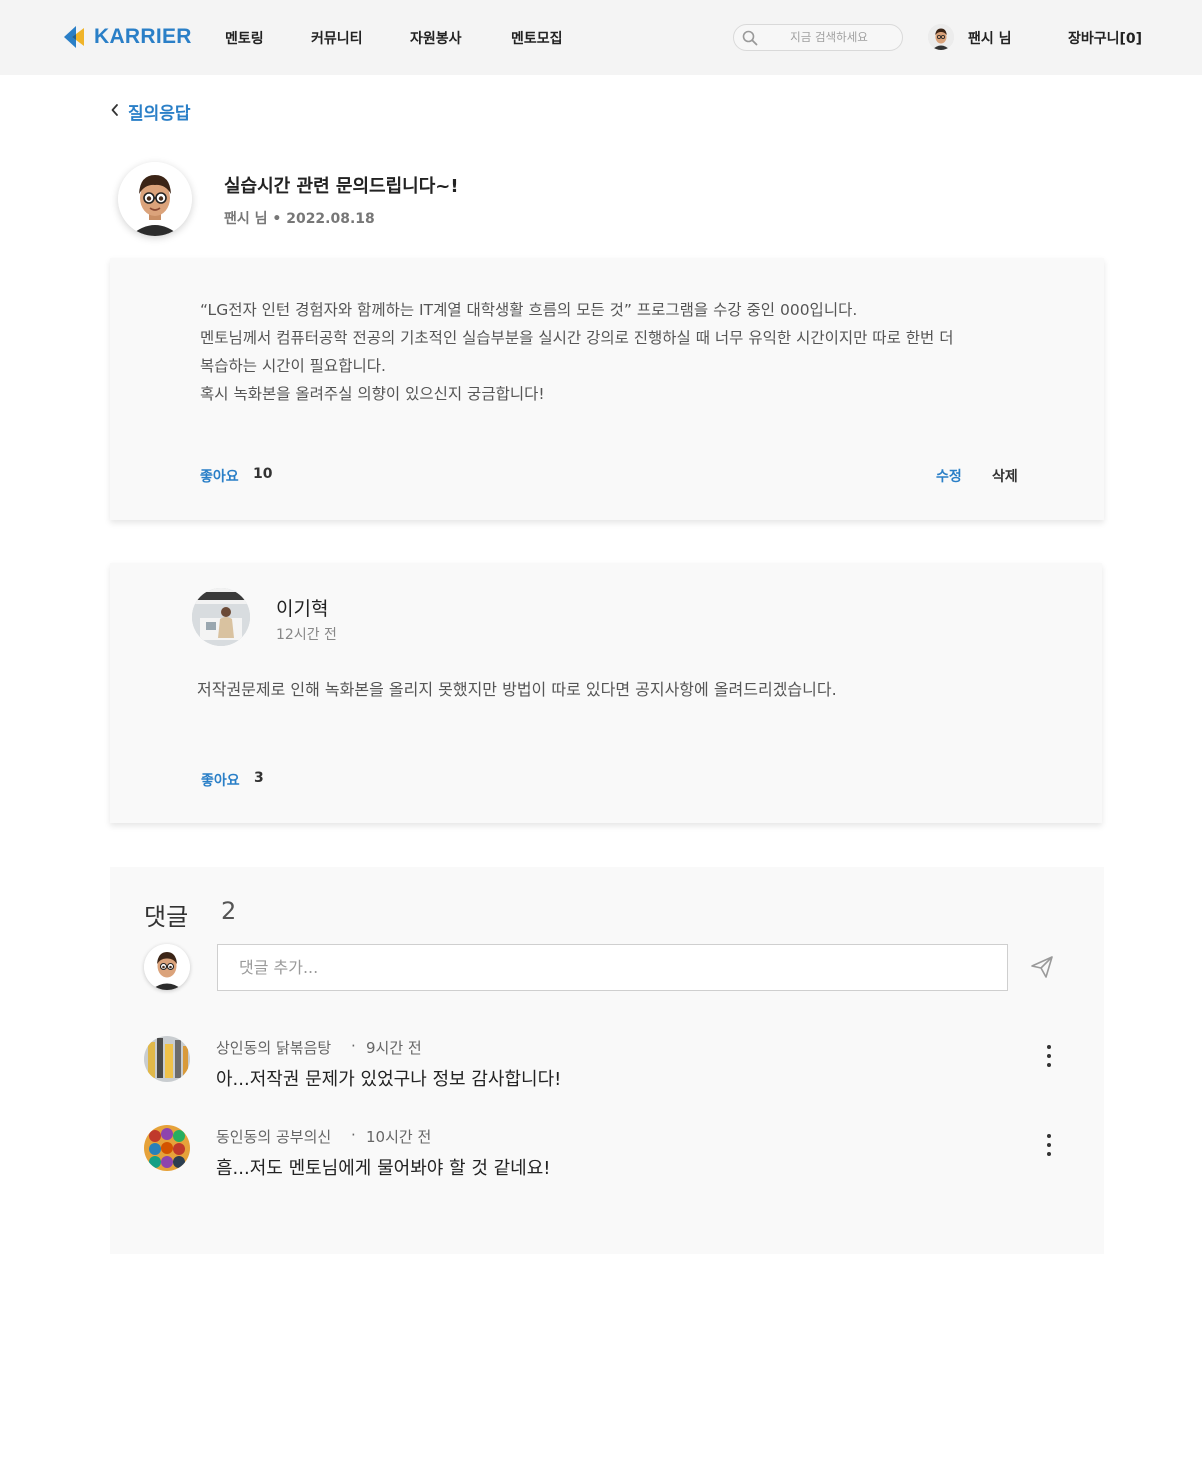 The width and height of the screenshot is (1202, 1484). Describe the element at coordinates (263, 474) in the screenshot. I see `question-like-count: 10` at that location.